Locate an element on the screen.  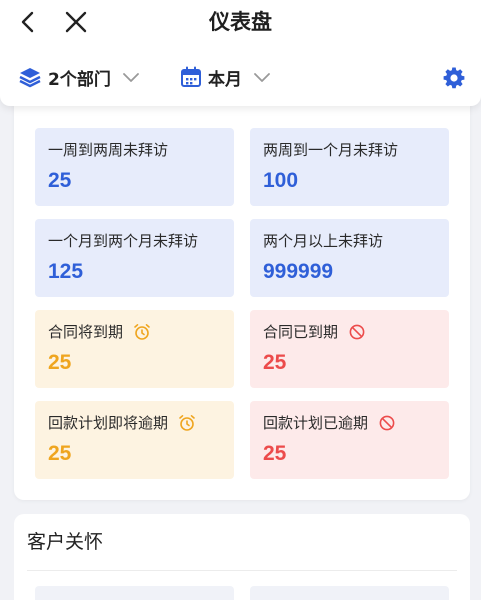
settings-button is located at coordinates (454, 78).